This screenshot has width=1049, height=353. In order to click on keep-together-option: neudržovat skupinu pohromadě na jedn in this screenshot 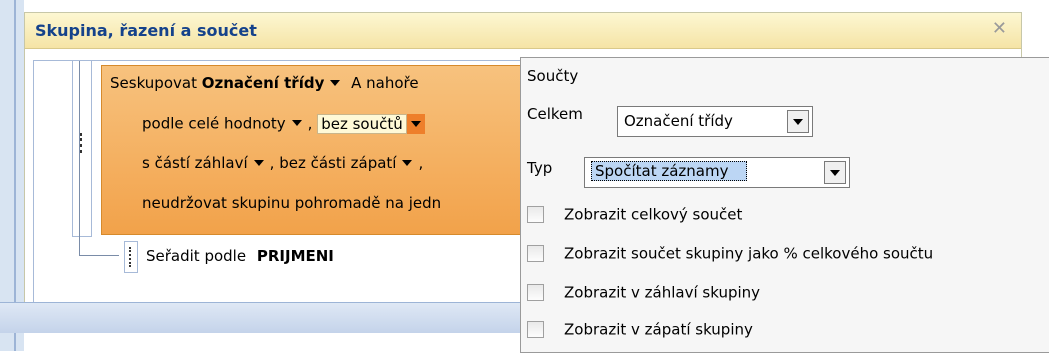, I will do `click(291, 203)`.